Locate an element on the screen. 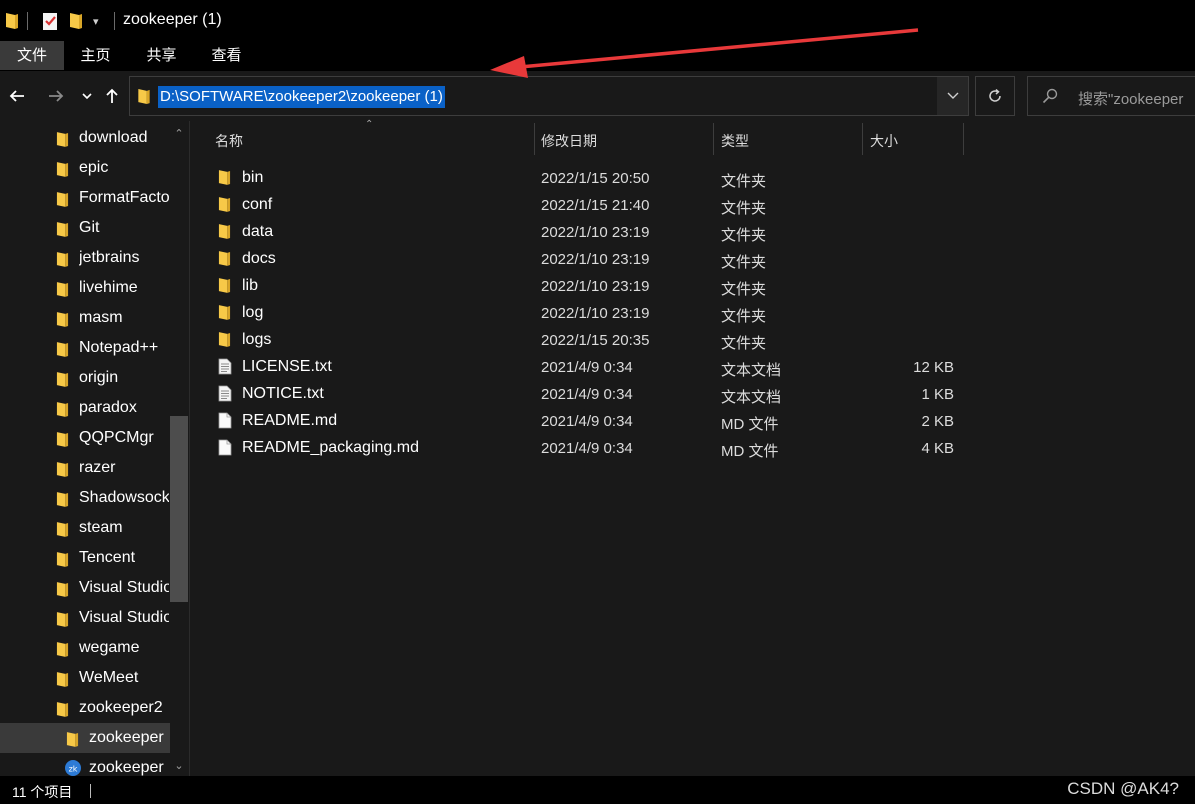 This screenshot has width=1195, height=804. column-name-label: 名称 is located at coordinates (229, 141).